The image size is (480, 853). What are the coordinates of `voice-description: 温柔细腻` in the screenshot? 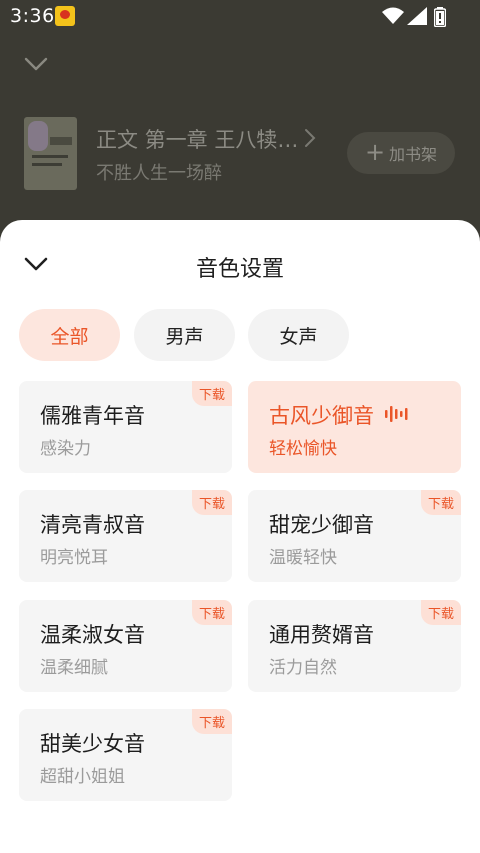 It's located at (74, 668).